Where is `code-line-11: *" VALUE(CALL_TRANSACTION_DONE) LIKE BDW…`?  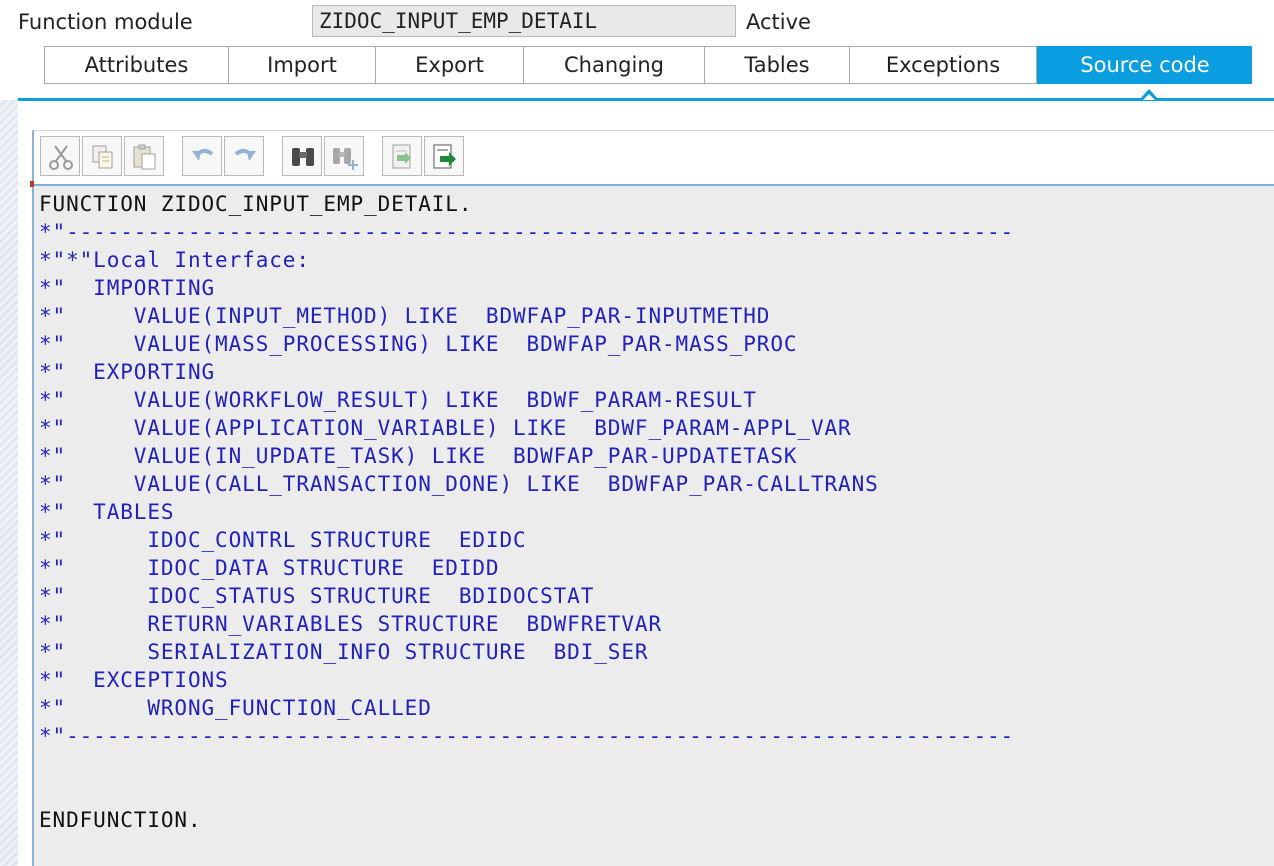 code-line-11: *" VALUE(CALL_TRANSACTION_DONE) LIKE BDW… is located at coordinates (459, 484).